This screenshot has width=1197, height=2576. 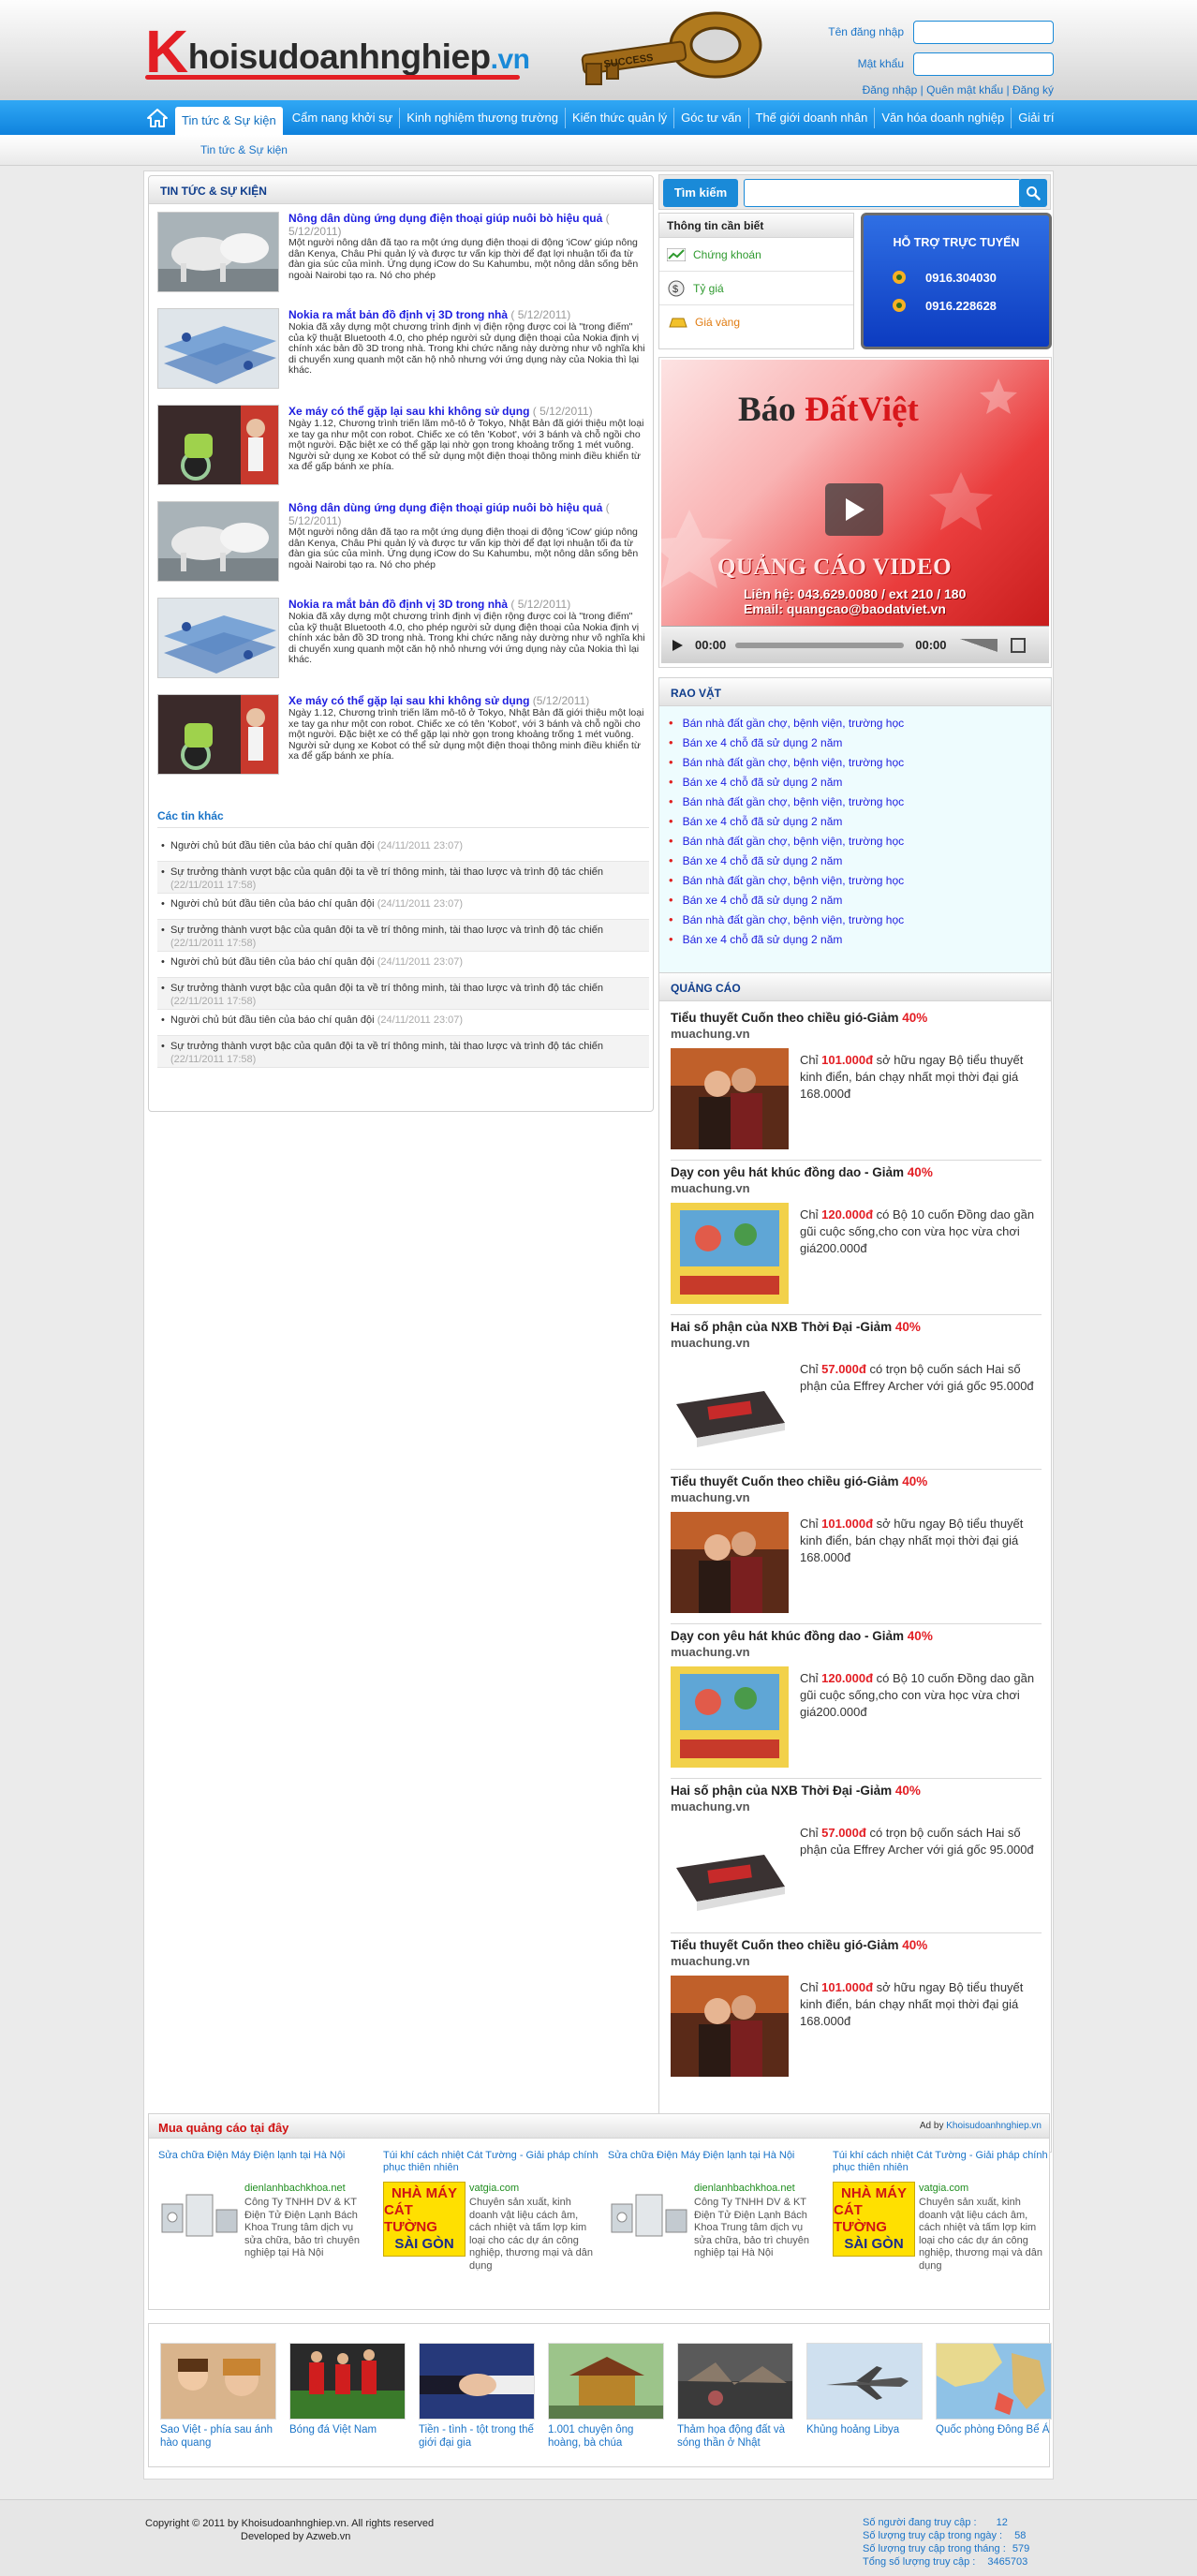 What do you see at coordinates (943, 117) in the screenshot?
I see `nav-item-van-hoa: Văn hóa doanh nghiệp` at bounding box center [943, 117].